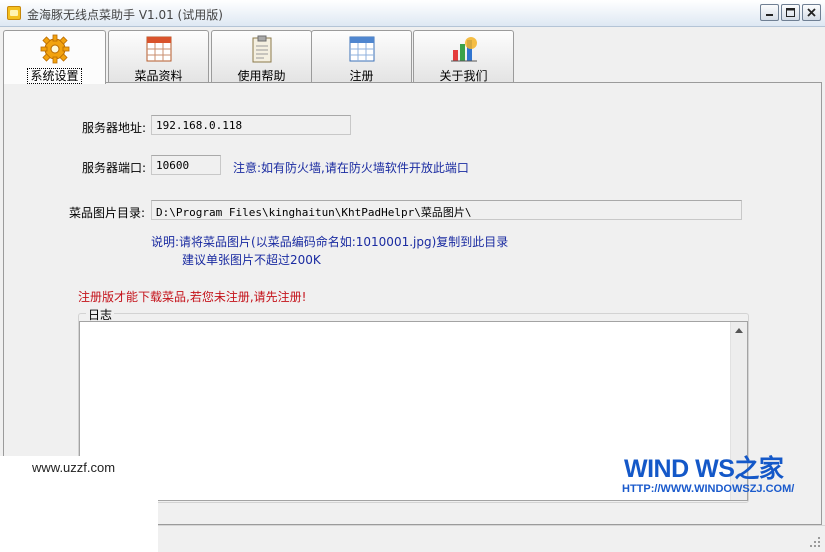 The height and width of the screenshot is (552, 825). I want to click on image-note-line2: 建议单张图片不超过200K, so click(251, 260).